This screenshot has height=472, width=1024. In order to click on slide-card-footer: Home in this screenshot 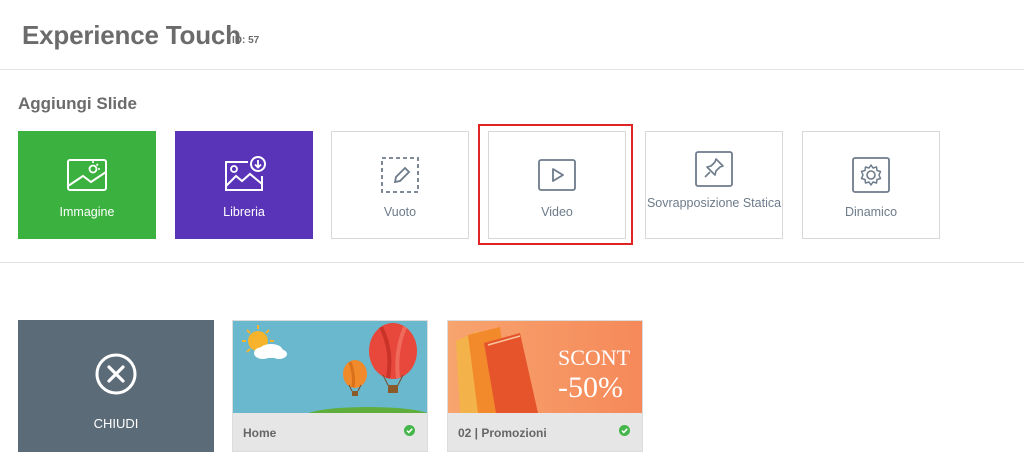, I will do `click(330, 432)`.